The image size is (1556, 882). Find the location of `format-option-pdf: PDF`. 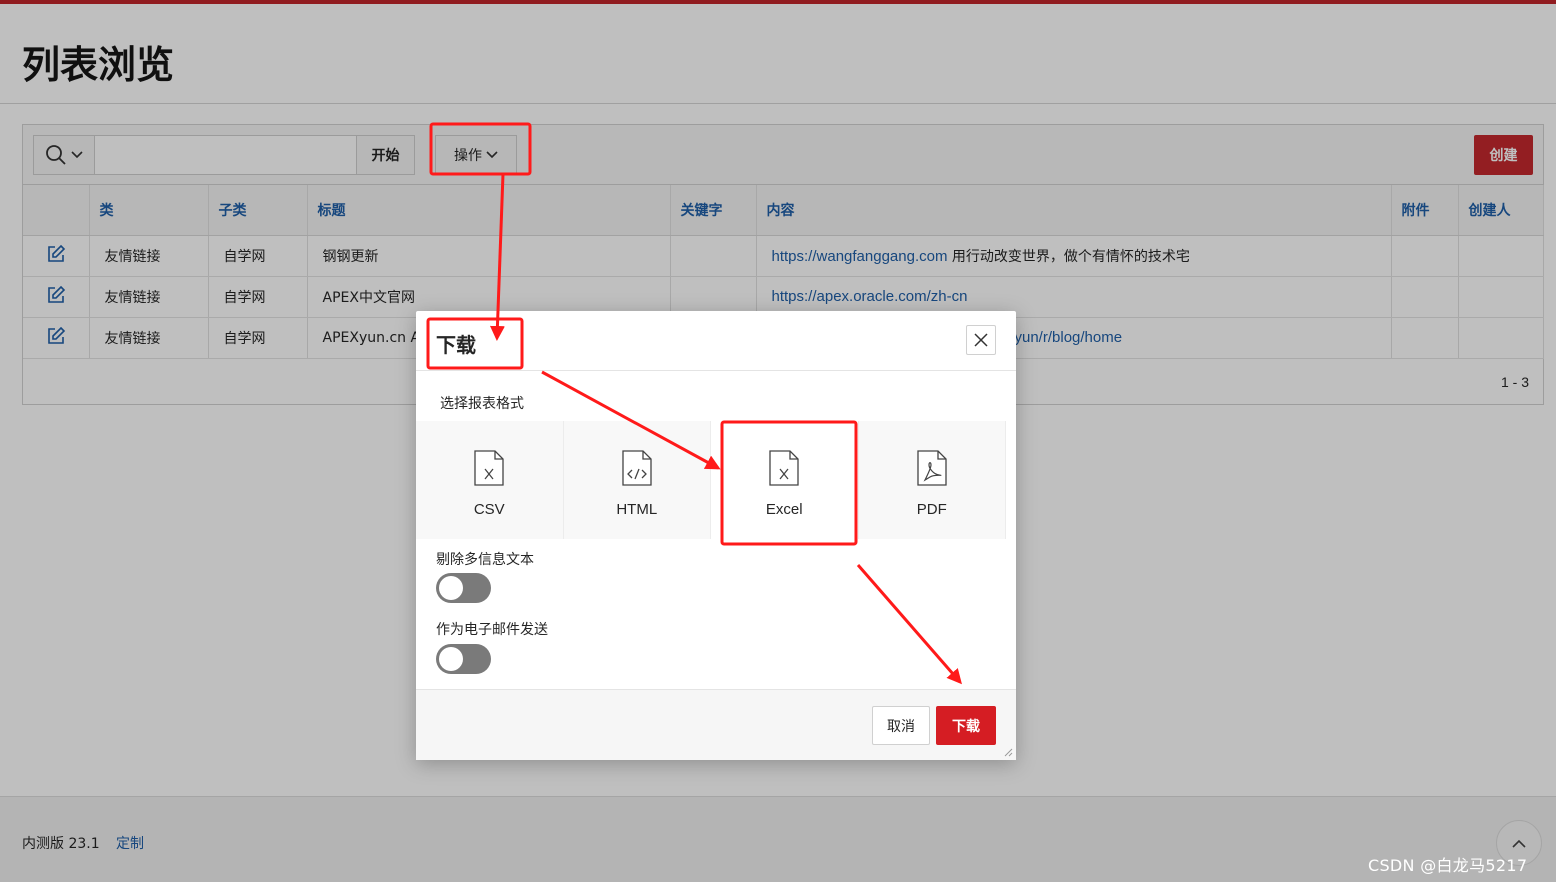

format-option-pdf: PDF is located at coordinates (932, 480).